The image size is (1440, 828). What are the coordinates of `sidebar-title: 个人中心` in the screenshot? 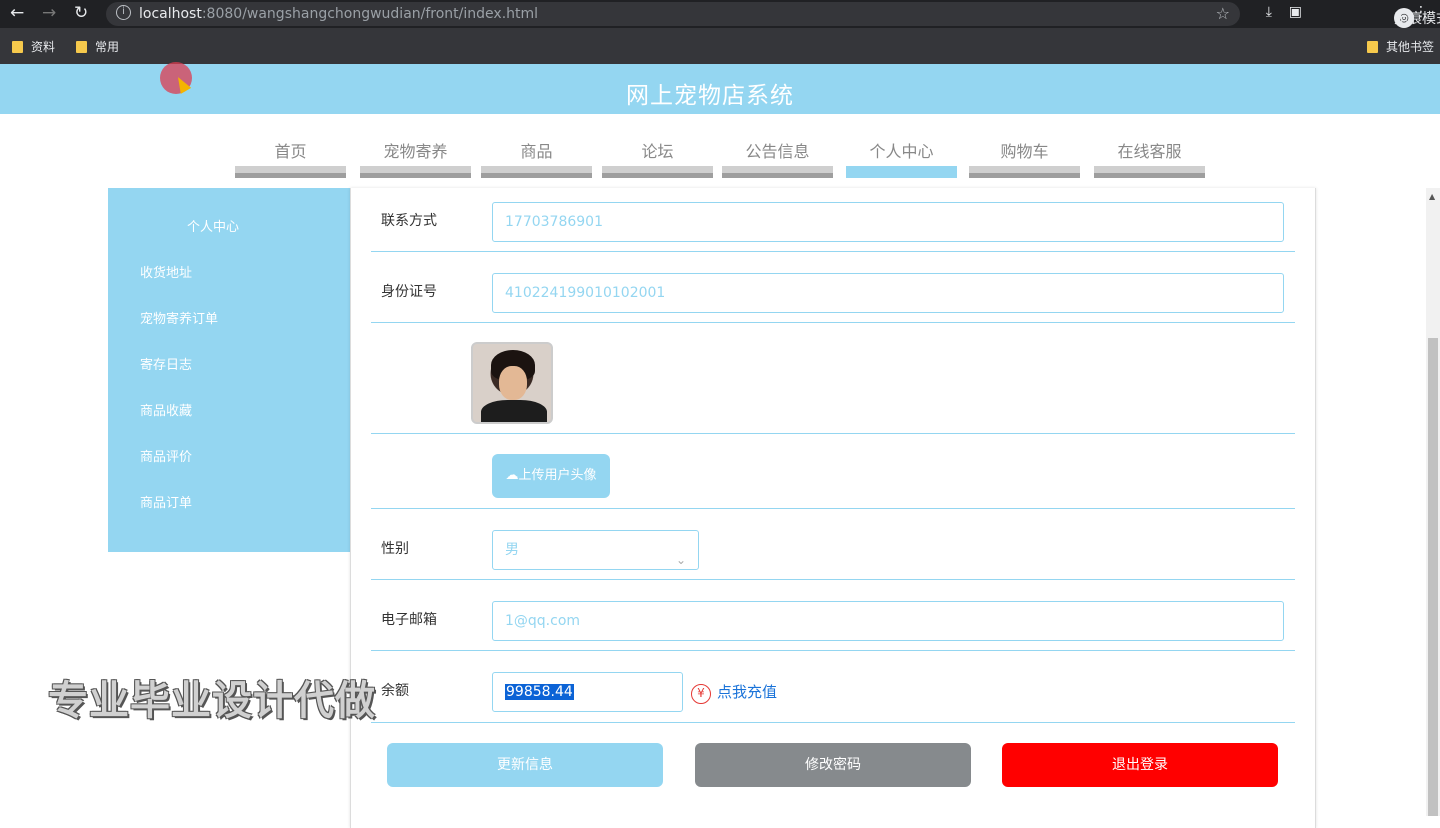 It's located at (212, 227).